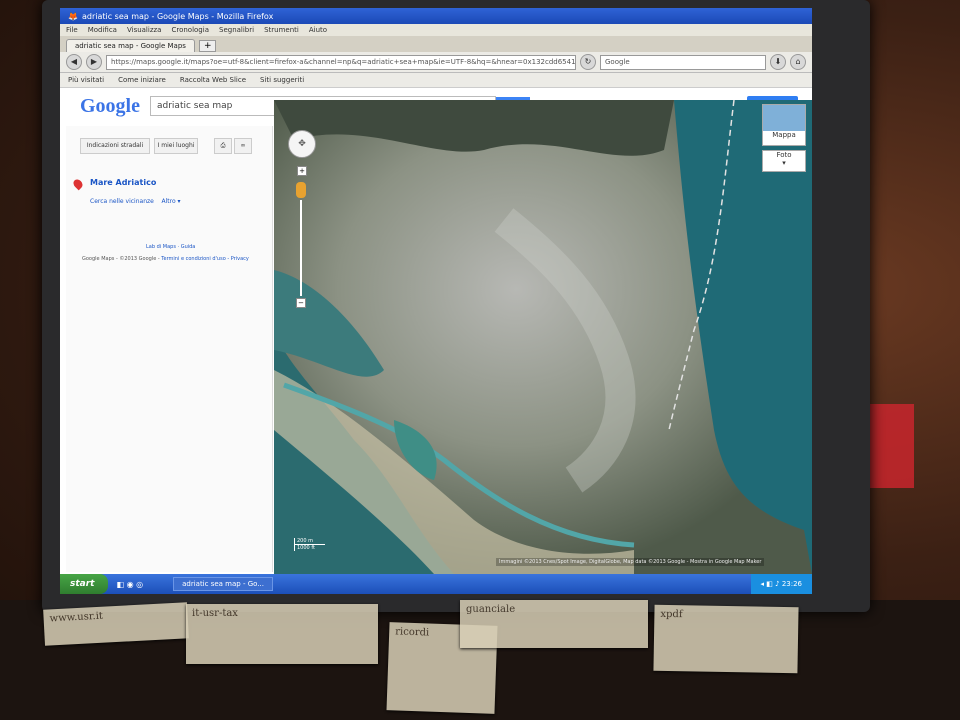  Describe the element at coordinates (86, 80) in the screenshot. I see `bookmark-most-visited: Più visitati` at that location.